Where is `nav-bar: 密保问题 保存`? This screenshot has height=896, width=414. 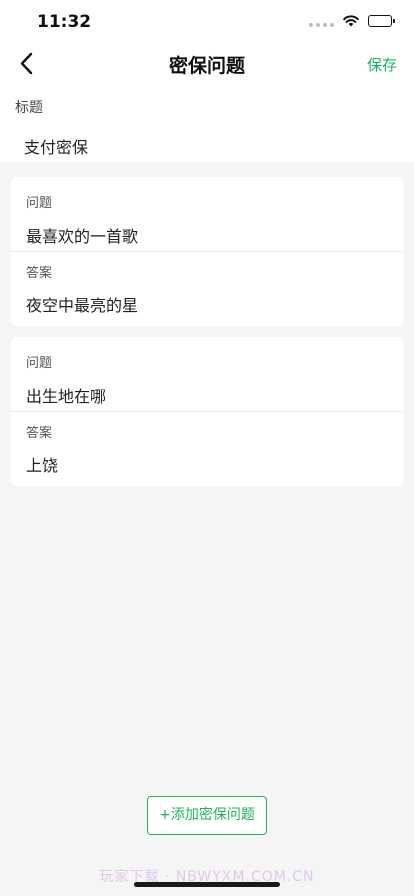
nav-bar: 密保问题 保存 is located at coordinates (207, 64).